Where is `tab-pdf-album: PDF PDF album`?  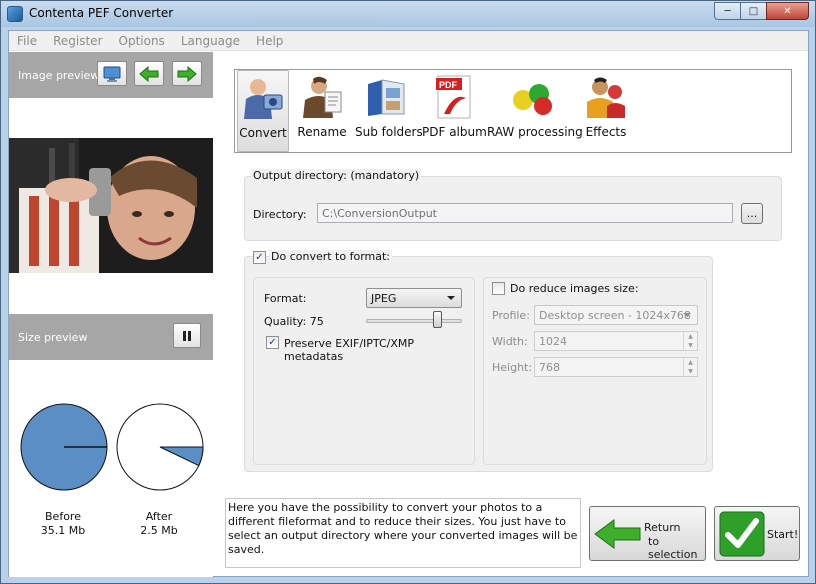 tab-pdf-album: PDF PDF album is located at coordinates (454, 111).